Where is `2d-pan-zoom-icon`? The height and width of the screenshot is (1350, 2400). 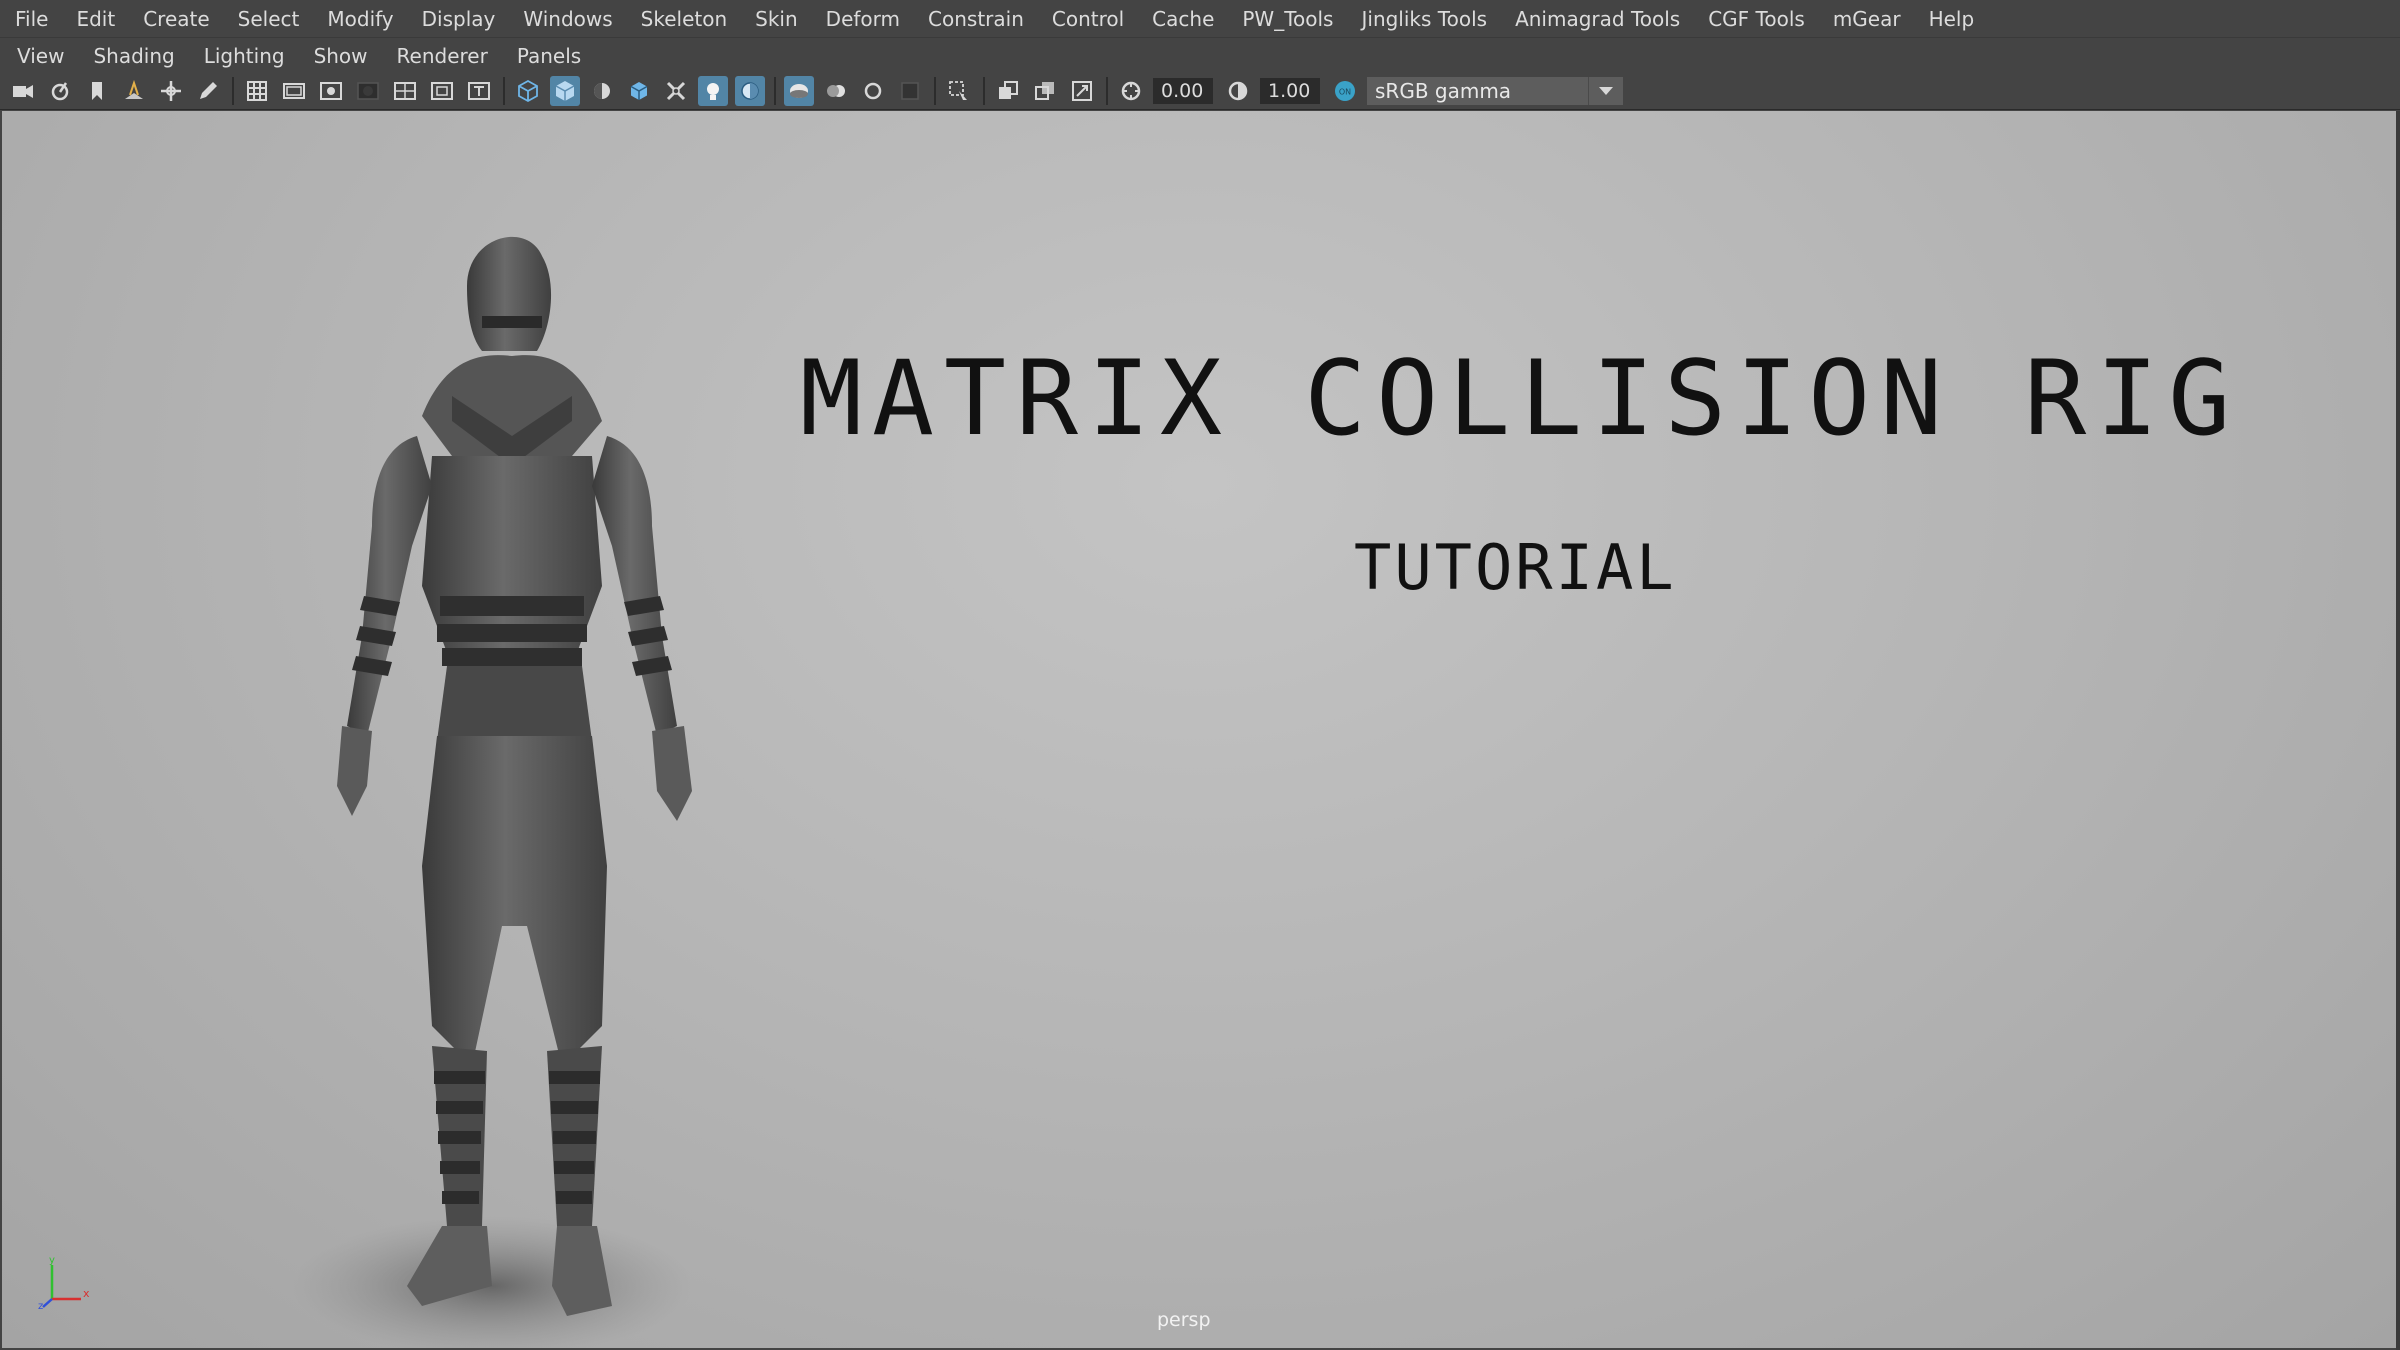
2d-pan-zoom-icon is located at coordinates (171, 91).